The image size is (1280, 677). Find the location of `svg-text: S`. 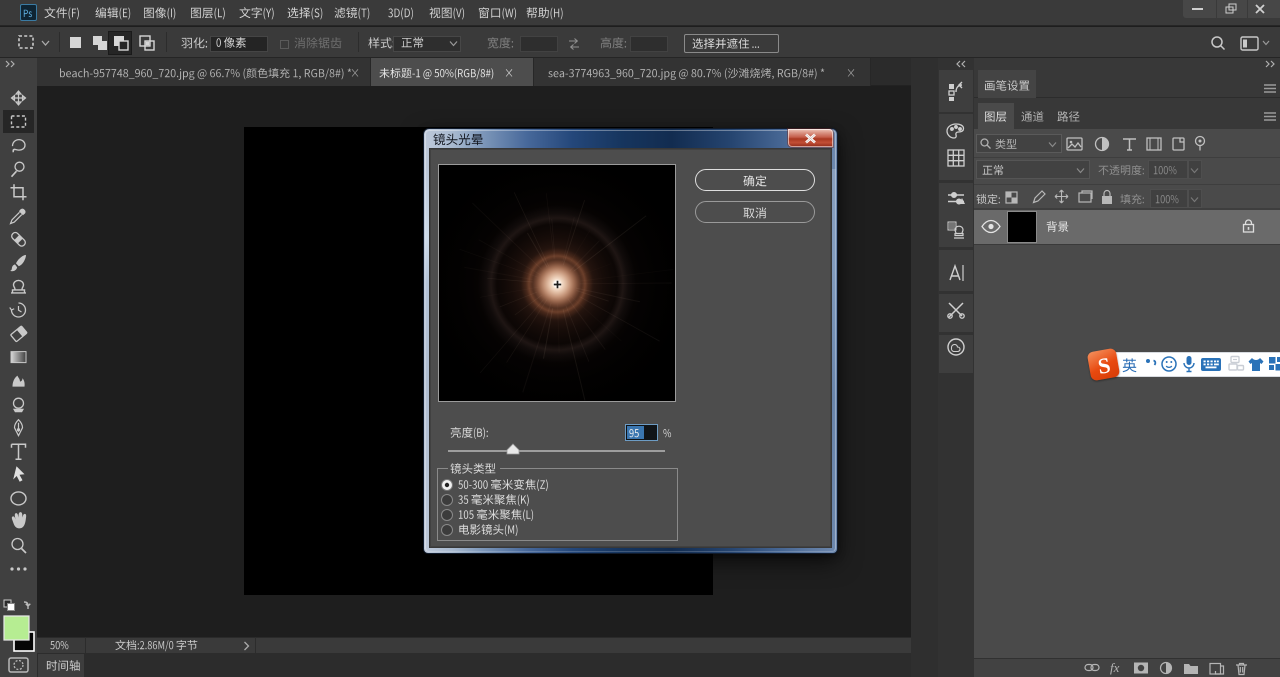

svg-text: S is located at coordinates (1104, 365).